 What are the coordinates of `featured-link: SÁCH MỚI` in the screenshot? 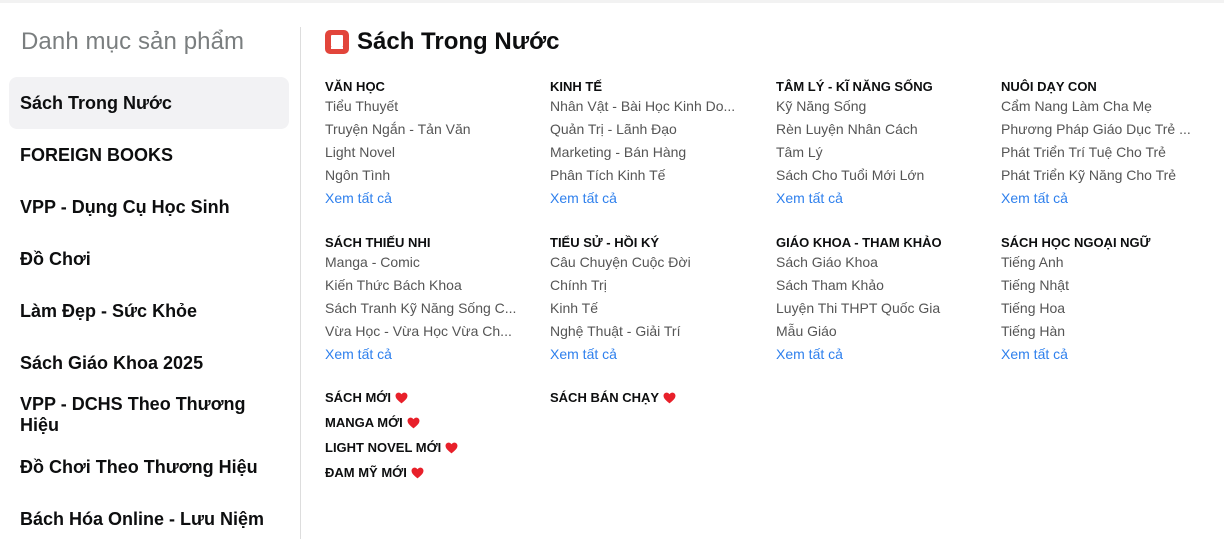 It's located at (366, 397).